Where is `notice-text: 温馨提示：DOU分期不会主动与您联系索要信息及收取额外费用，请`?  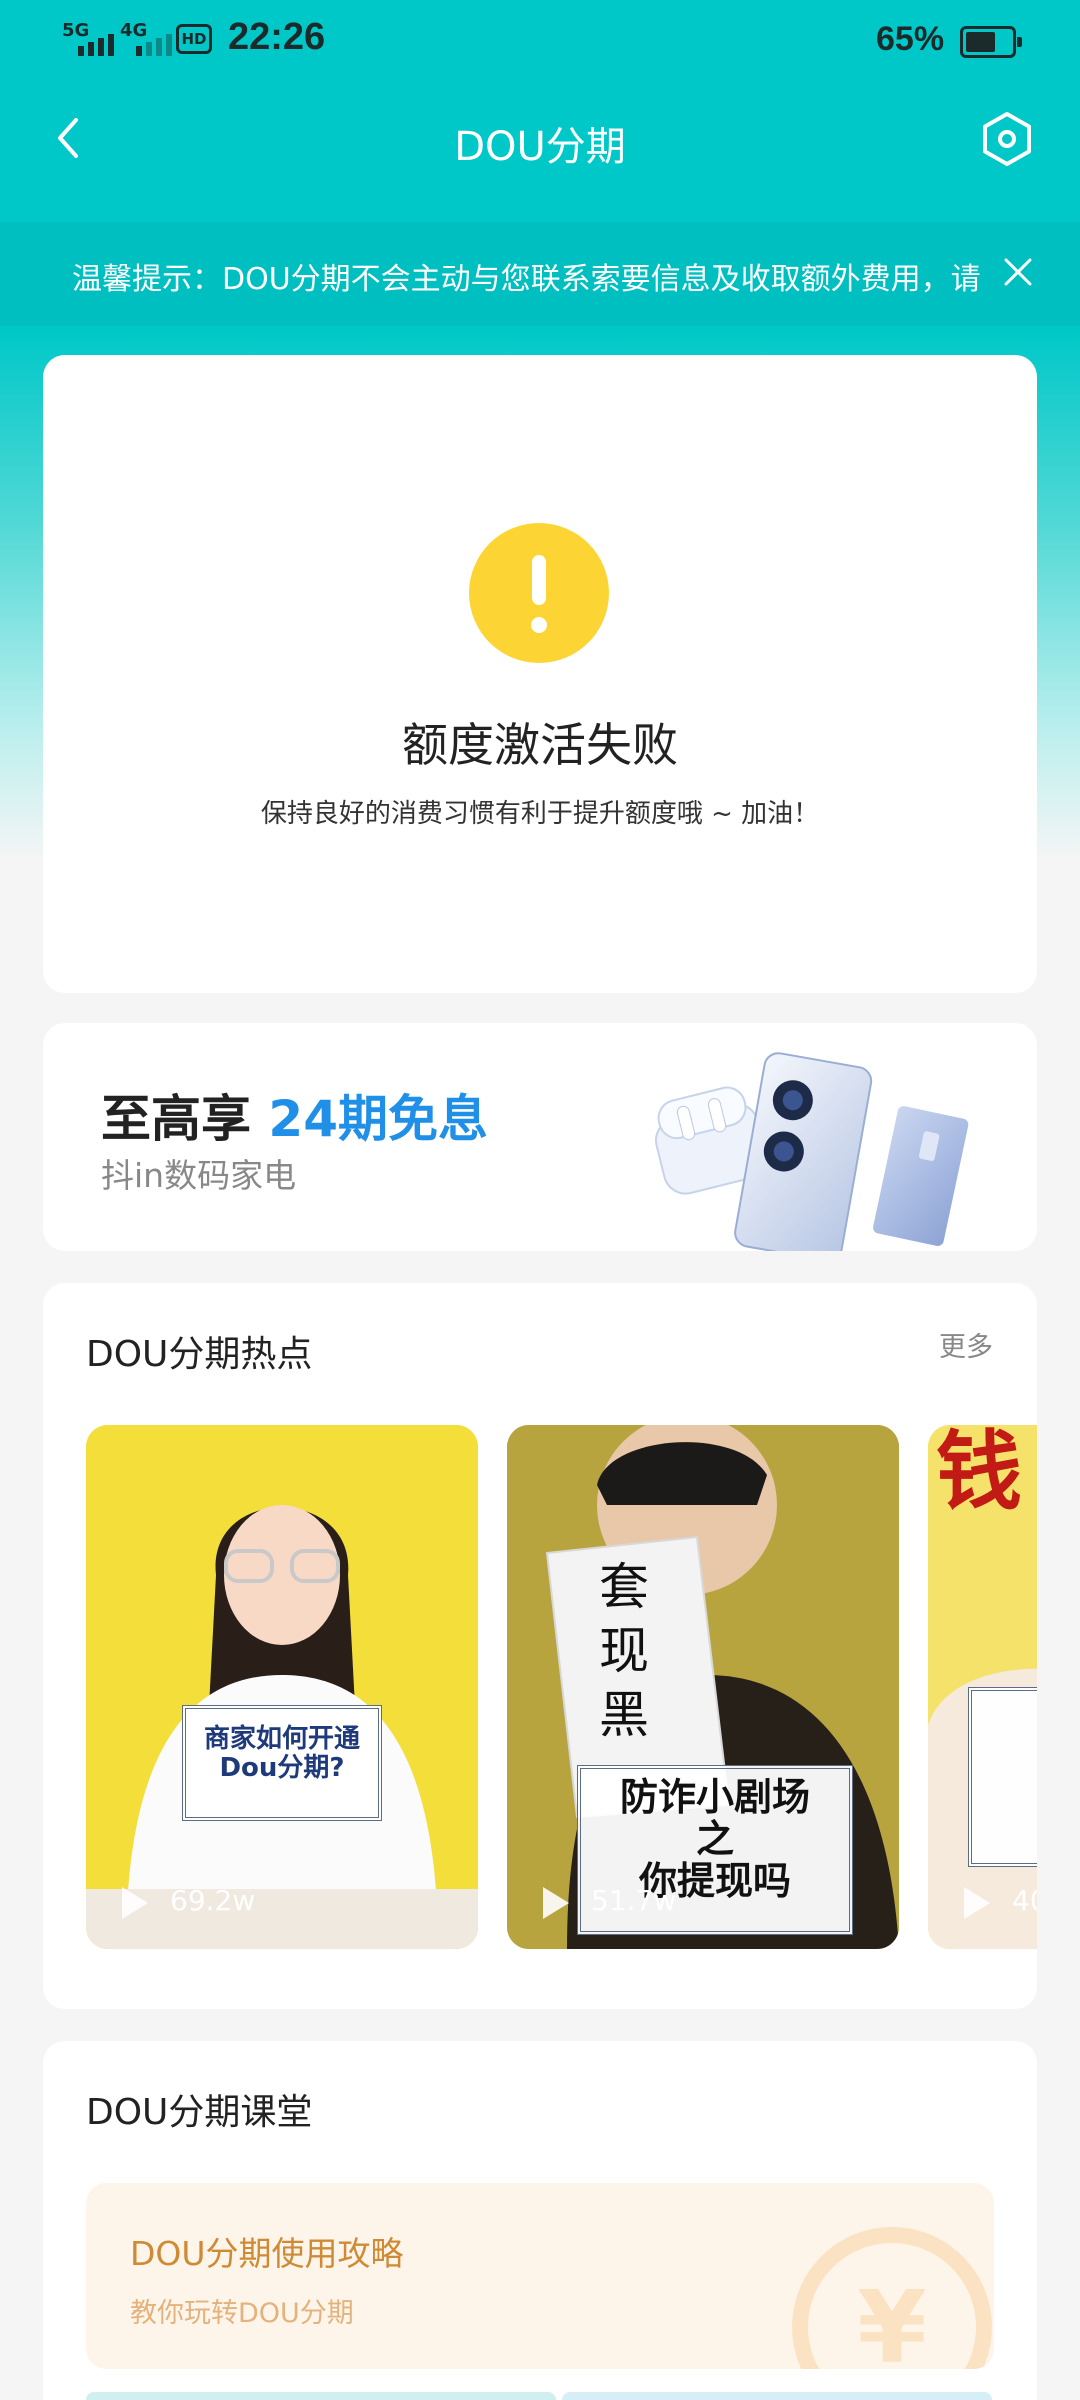 notice-text: 温馨提示：DOU分期不会主动与您联系索要信息及收取额外费用，请 is located at coordinates (526, 279).